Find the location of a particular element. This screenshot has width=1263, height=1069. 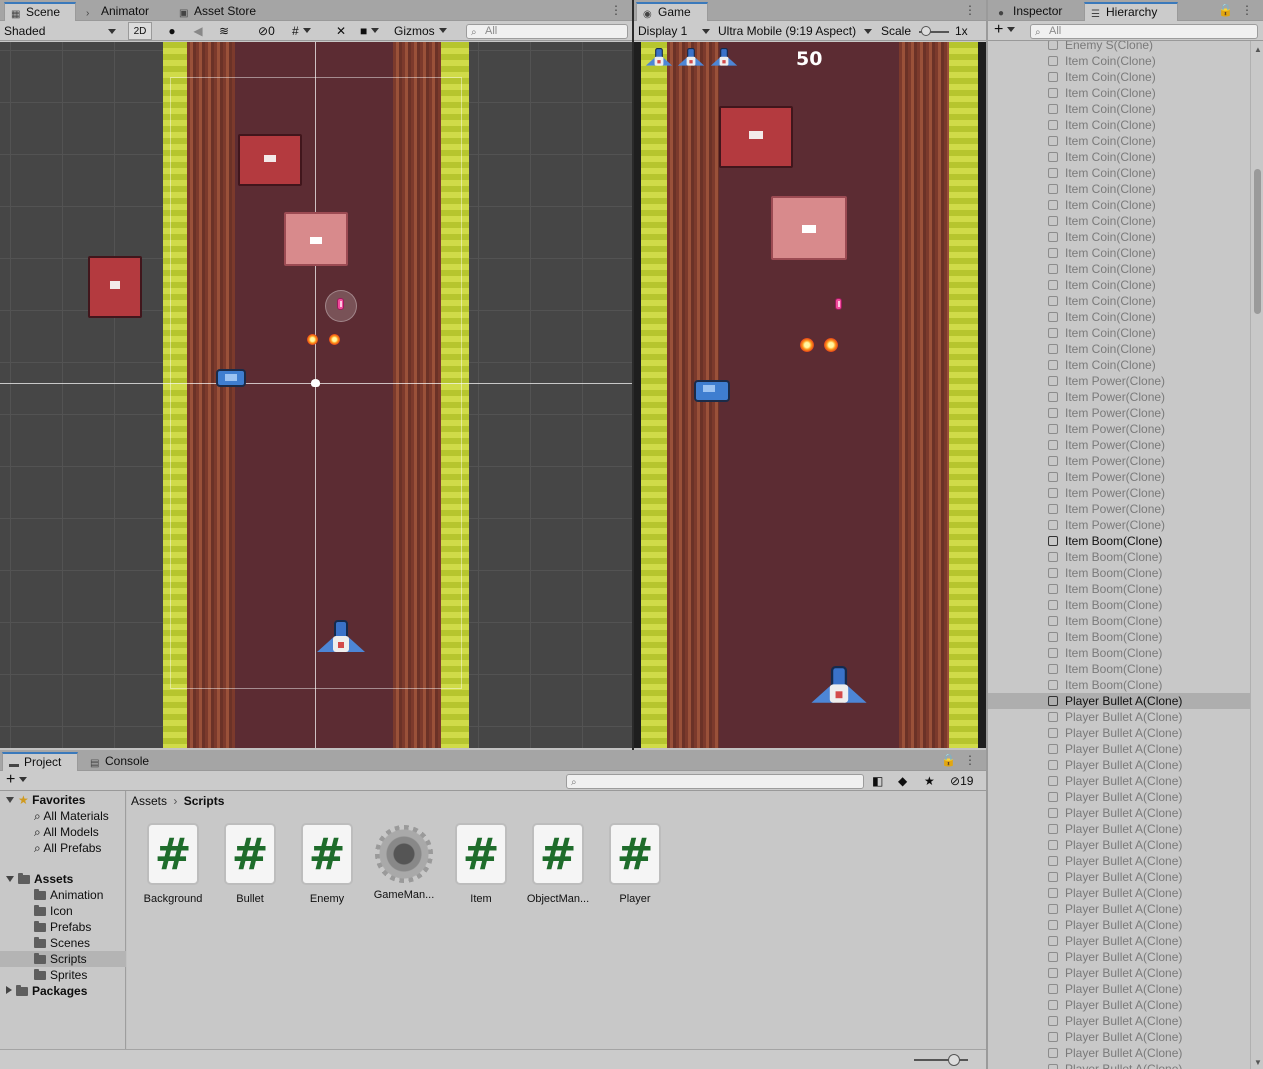

assets-root-row: Assets is located at coordinates (39, 879).